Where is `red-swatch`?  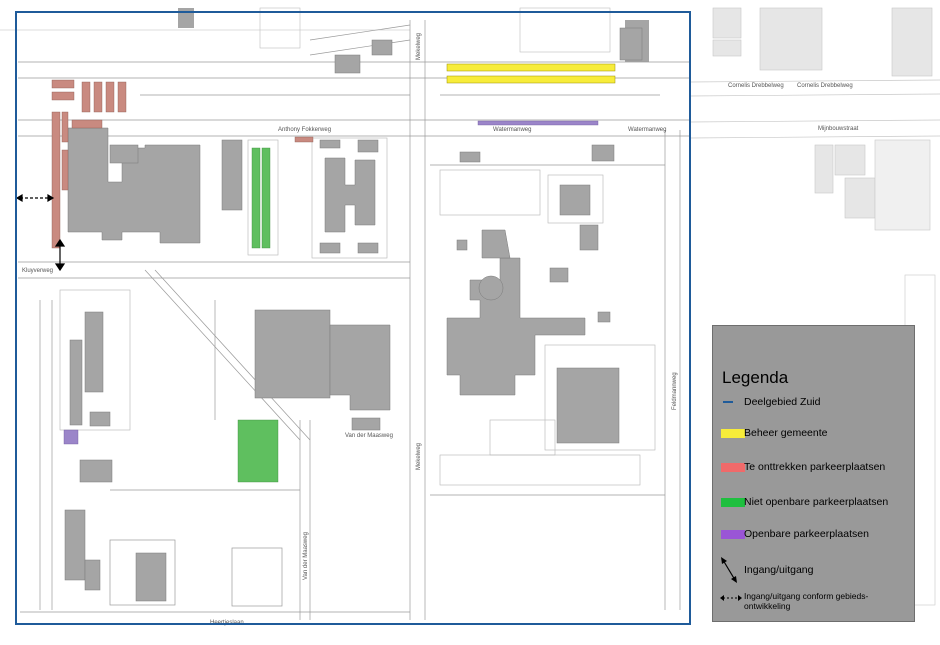 red-swatch is located at coordinates (733, 467).